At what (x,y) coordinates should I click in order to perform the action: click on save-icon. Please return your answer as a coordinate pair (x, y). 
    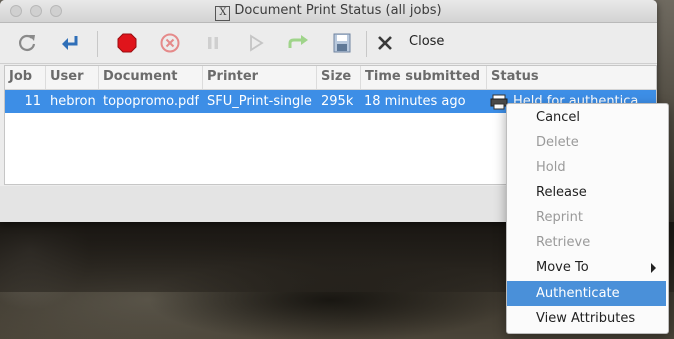
    Looking at the image, I should click on (342, 43).